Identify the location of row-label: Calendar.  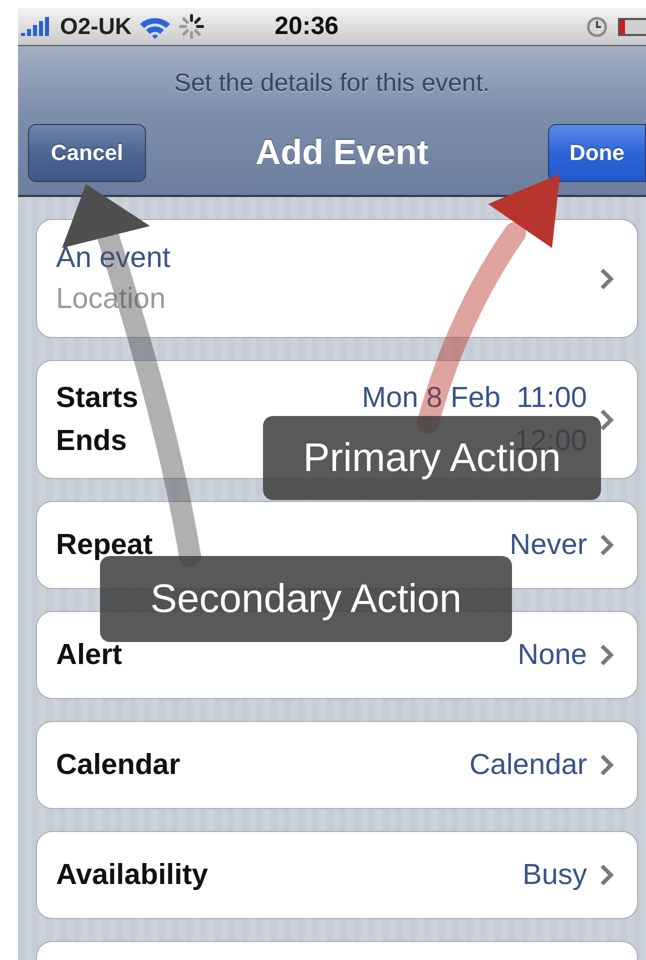
(118, 765).